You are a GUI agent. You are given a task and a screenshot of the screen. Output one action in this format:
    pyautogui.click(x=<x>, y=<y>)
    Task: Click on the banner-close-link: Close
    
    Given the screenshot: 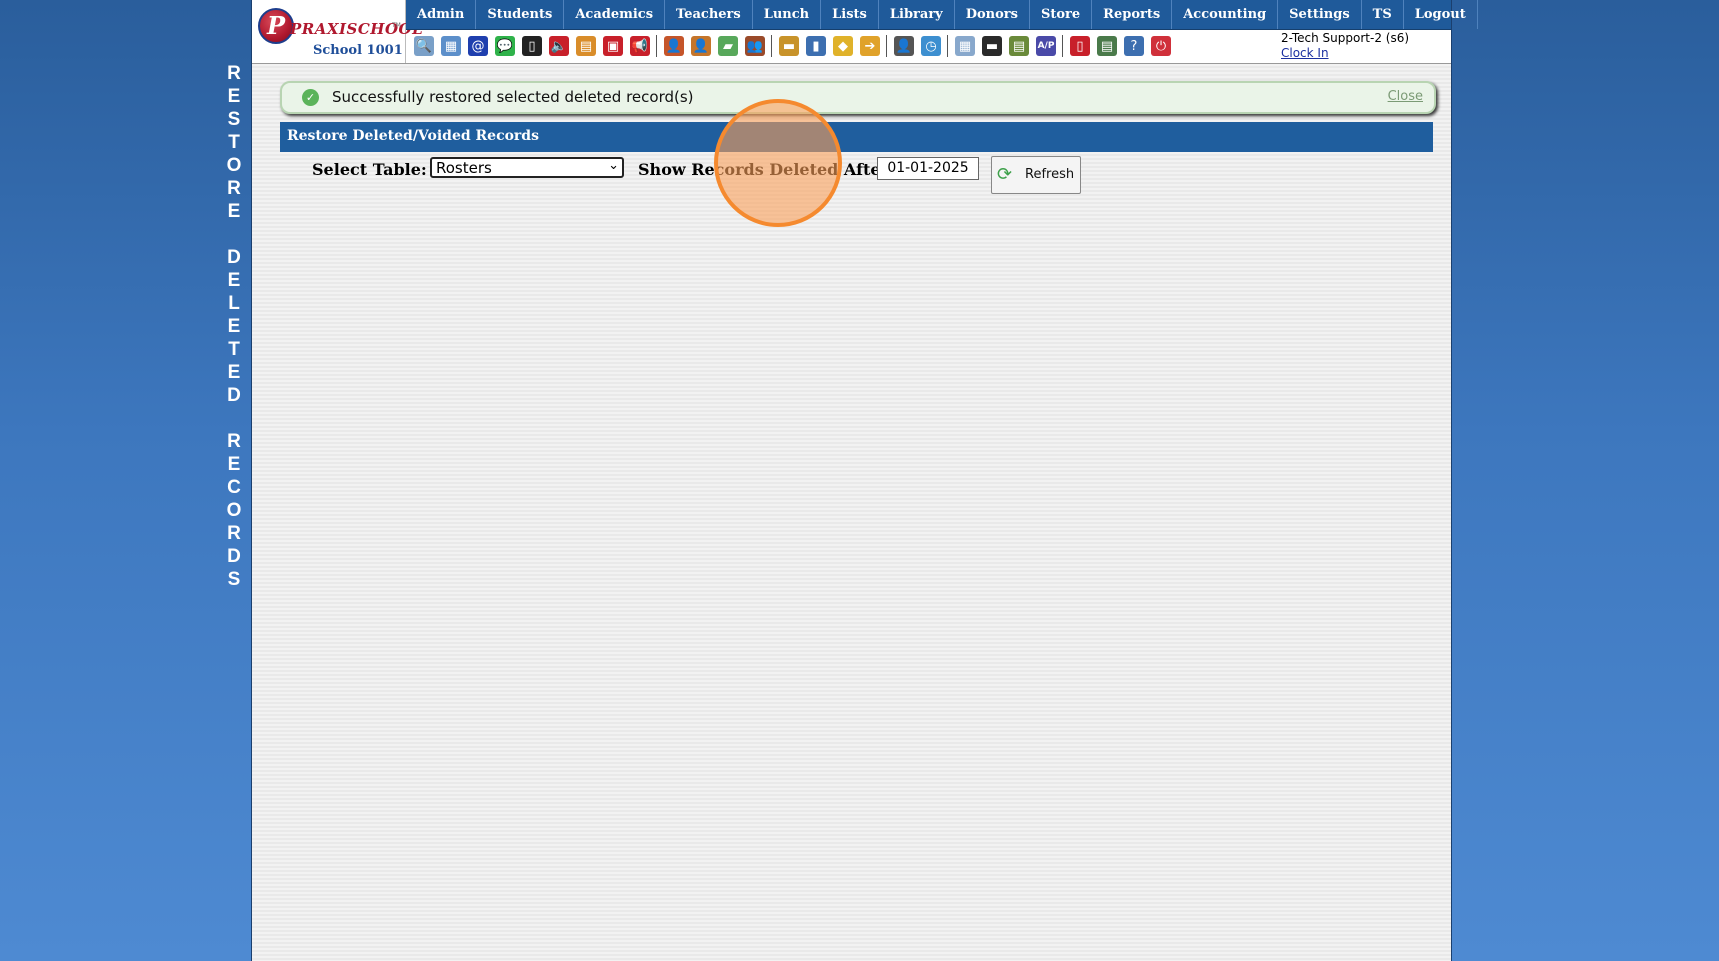 What is the action you would take?
    pyautogui.click(x=1405, y=96)
    